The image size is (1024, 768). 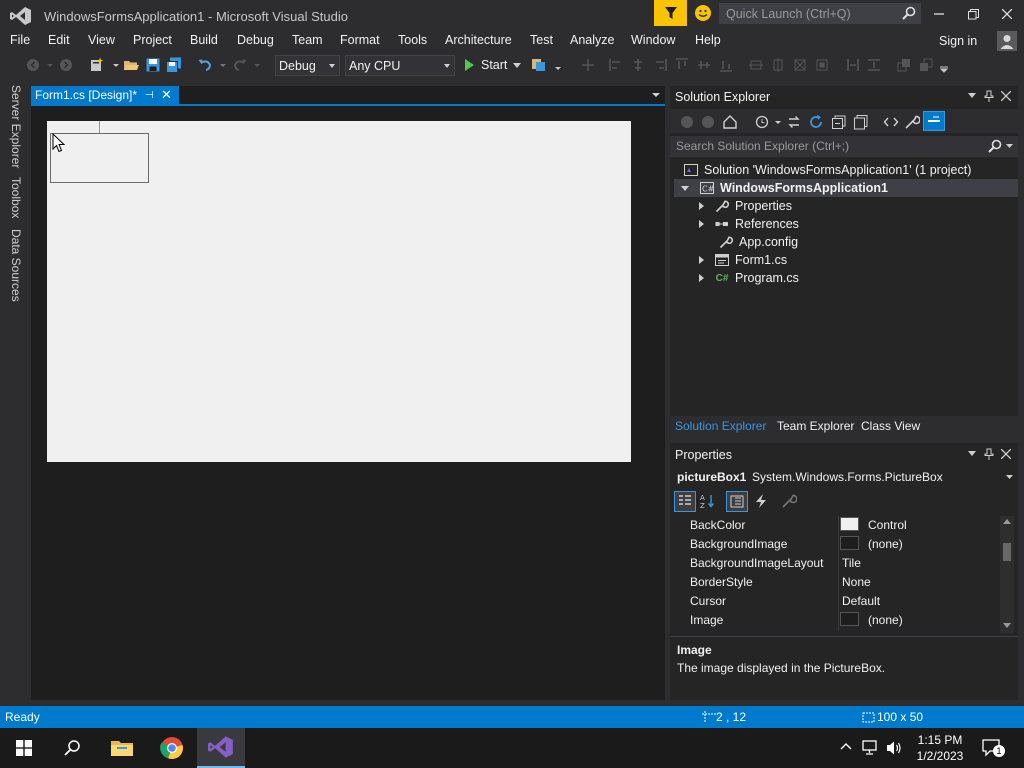 What do you see at coordinates (1007, 14) in the screenshot?
I see `close-window-button` at bounding box center [1007, 14].